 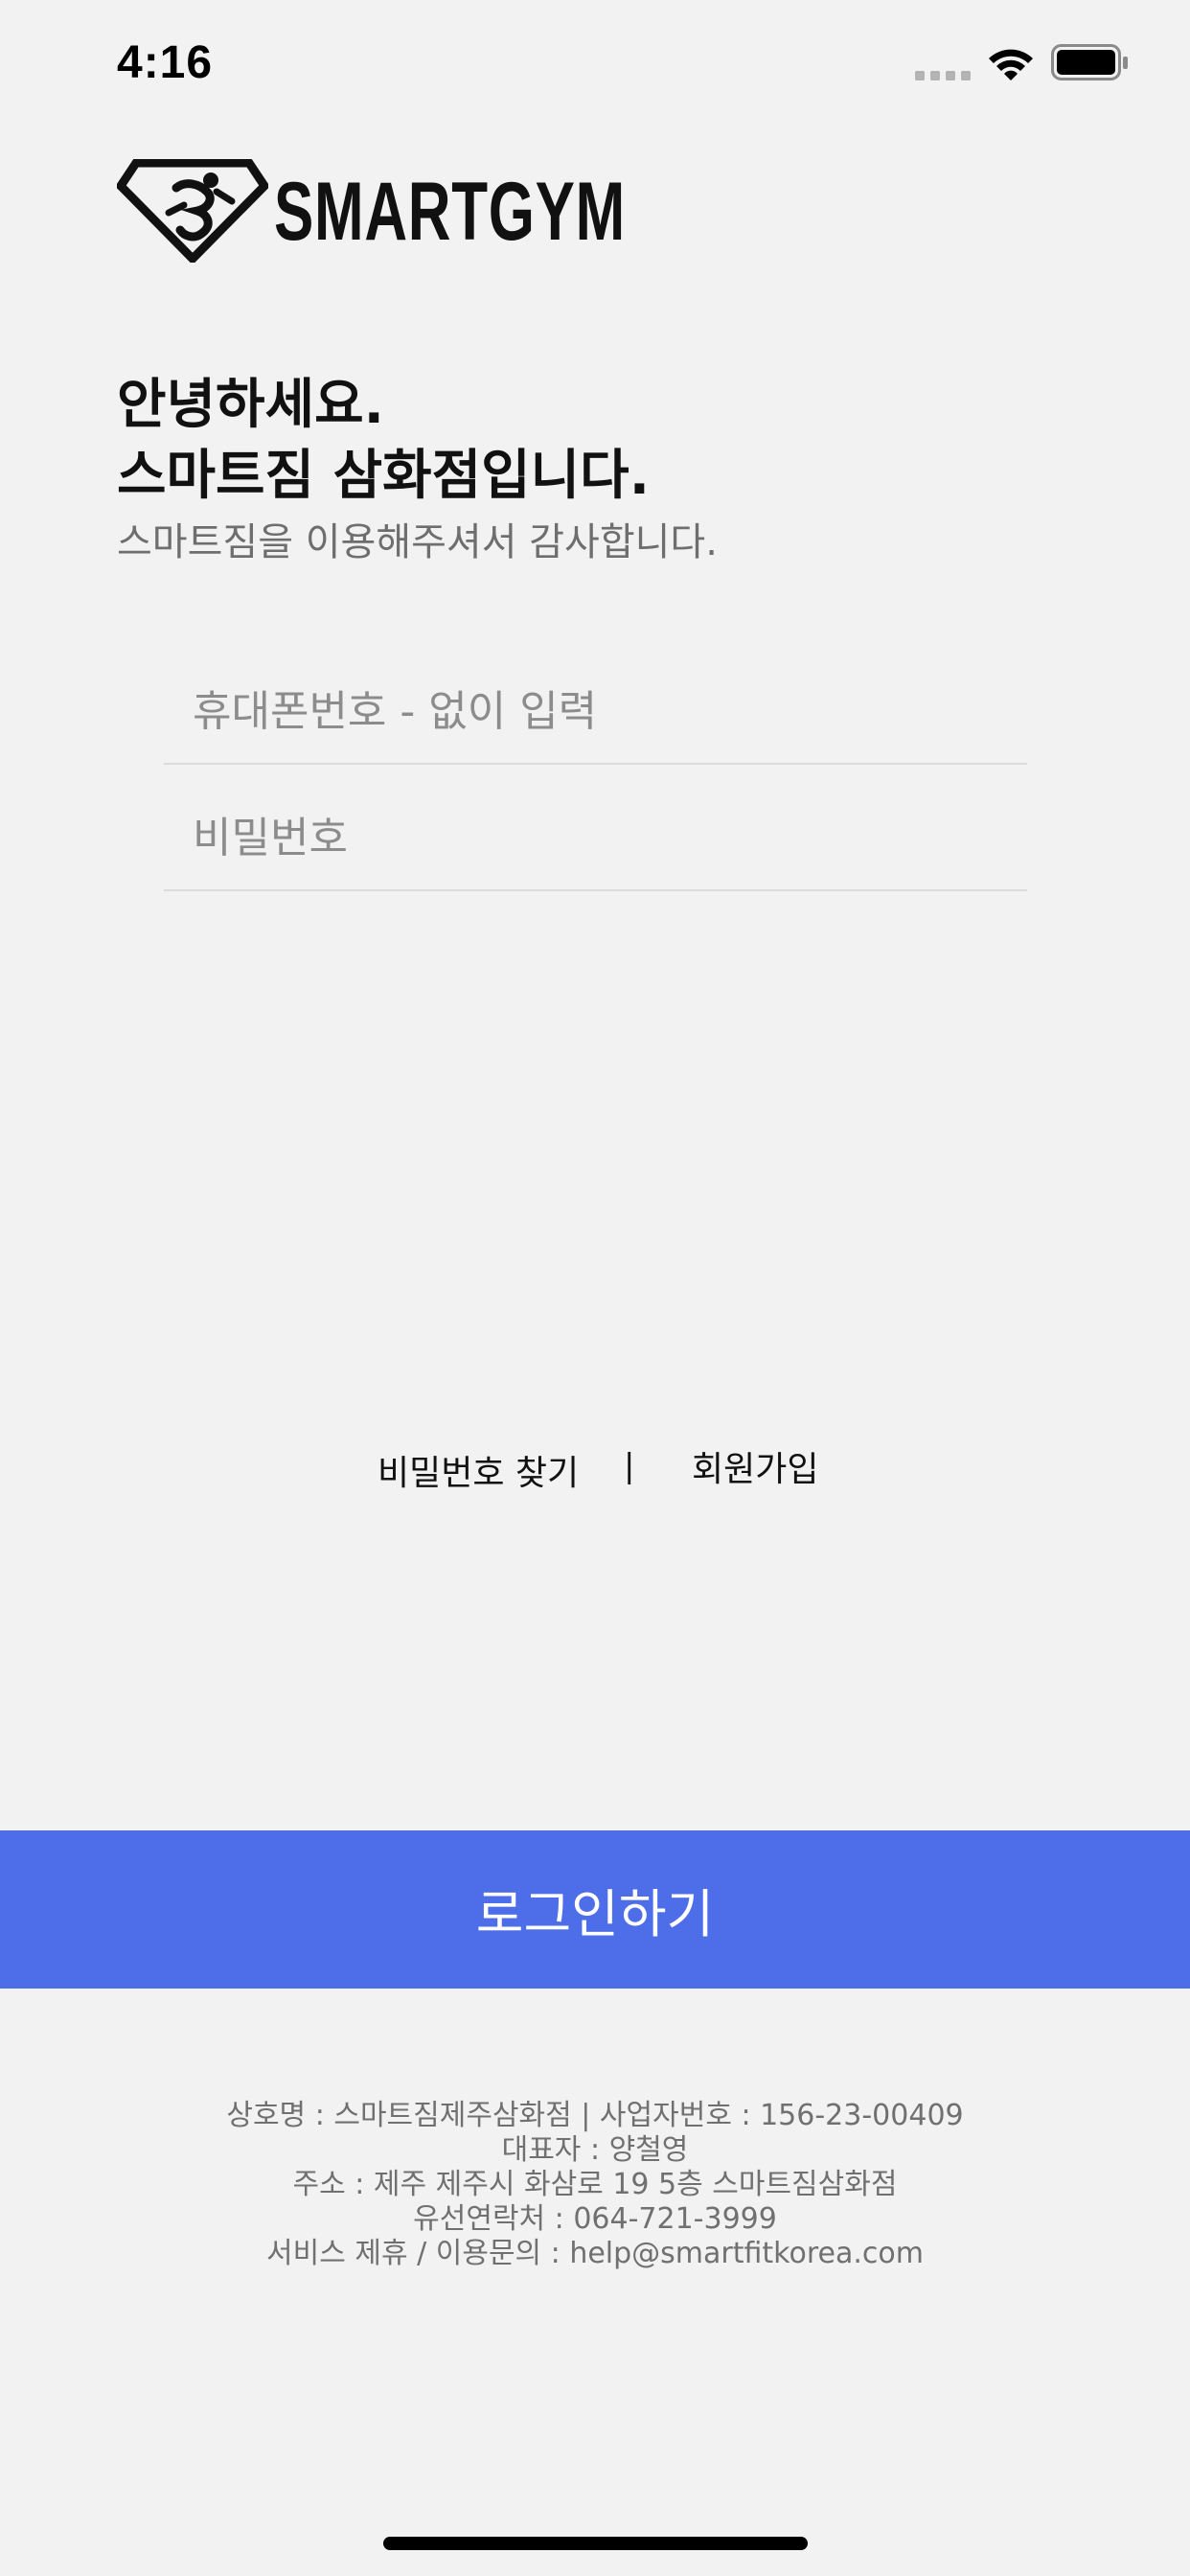 I want to click on footer-representative: 대표자 : 양철영, so click(x=595, y=2150).